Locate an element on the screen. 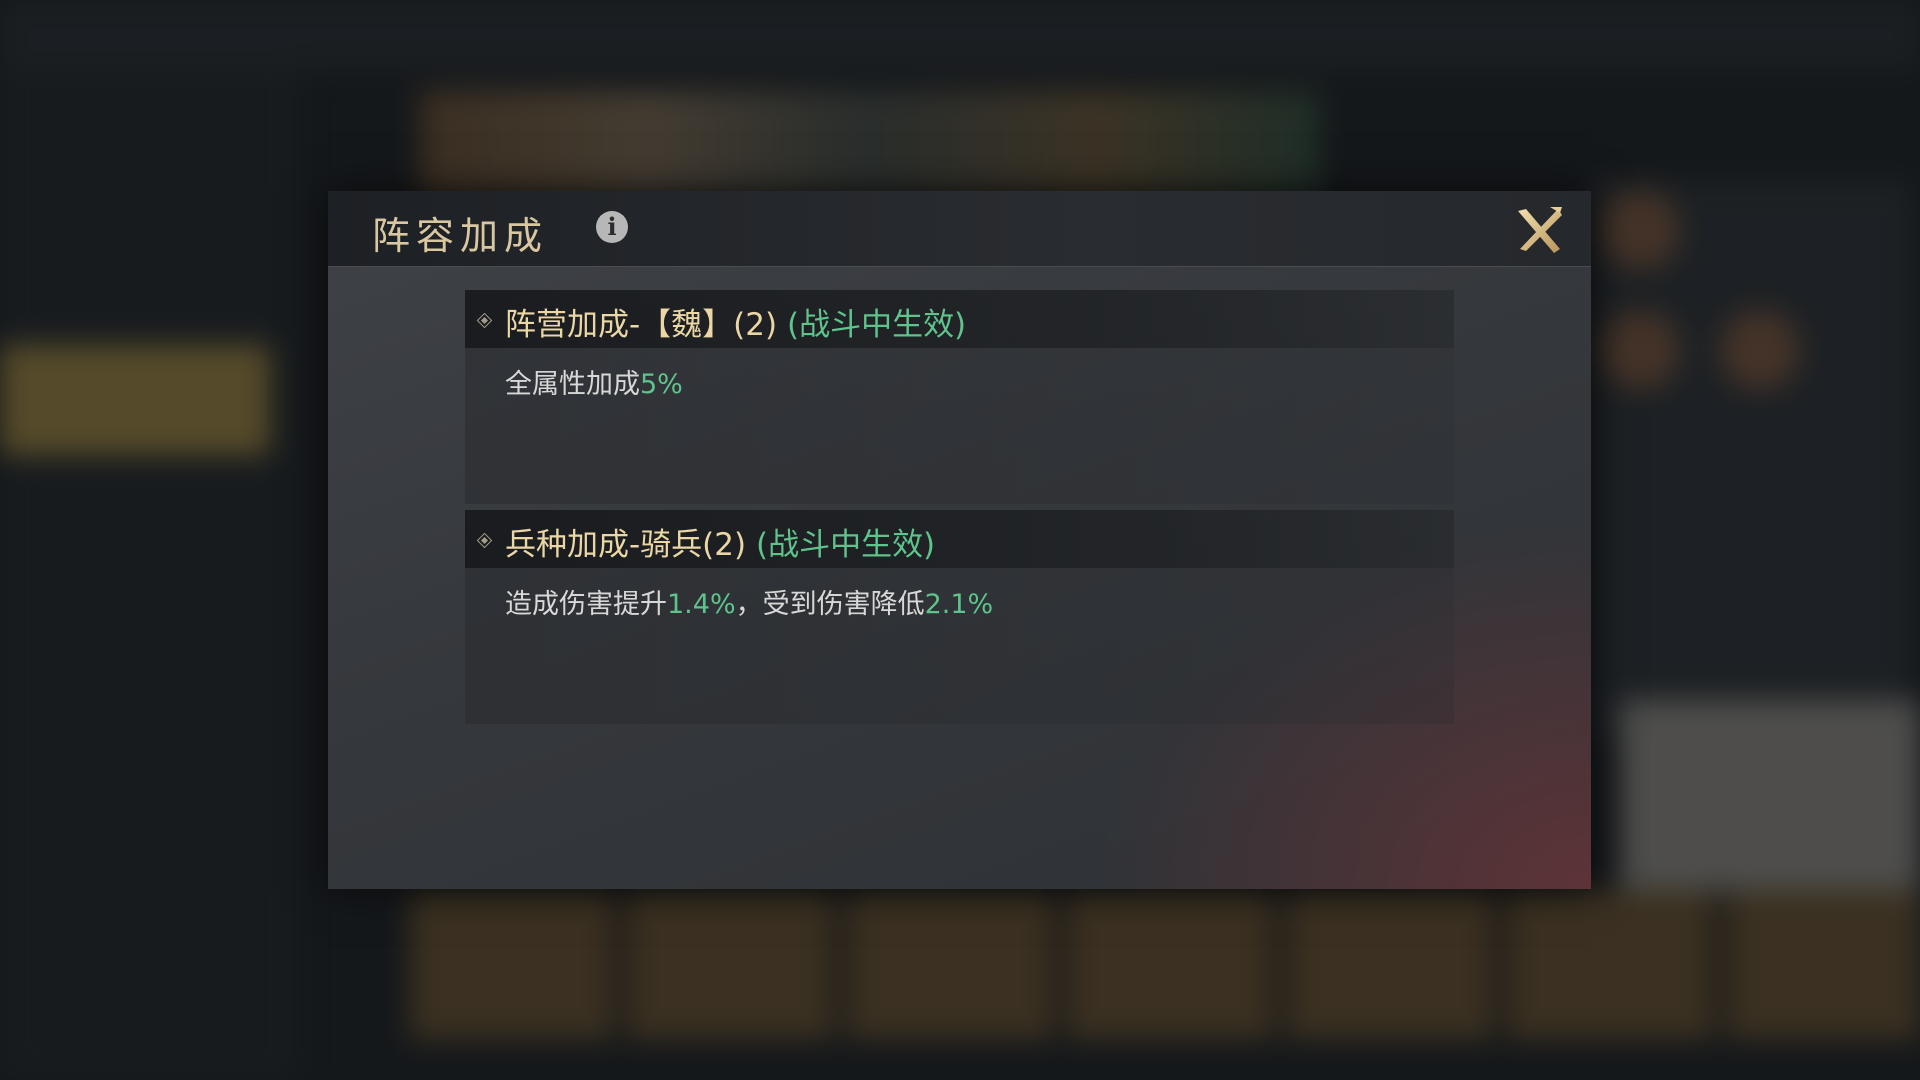 This screenshot has height=1080, width=1920. section-heading: 阵营加成-【魏】(2) (战斗中生效) is located at coordinates (735, 321).